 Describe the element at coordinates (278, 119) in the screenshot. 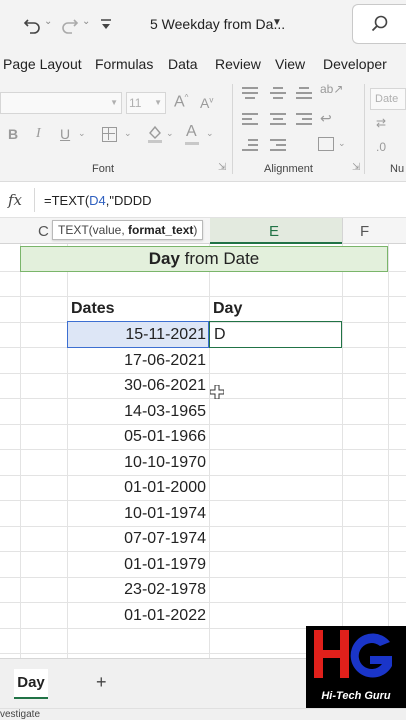

I see `align-center-icon` at that location.